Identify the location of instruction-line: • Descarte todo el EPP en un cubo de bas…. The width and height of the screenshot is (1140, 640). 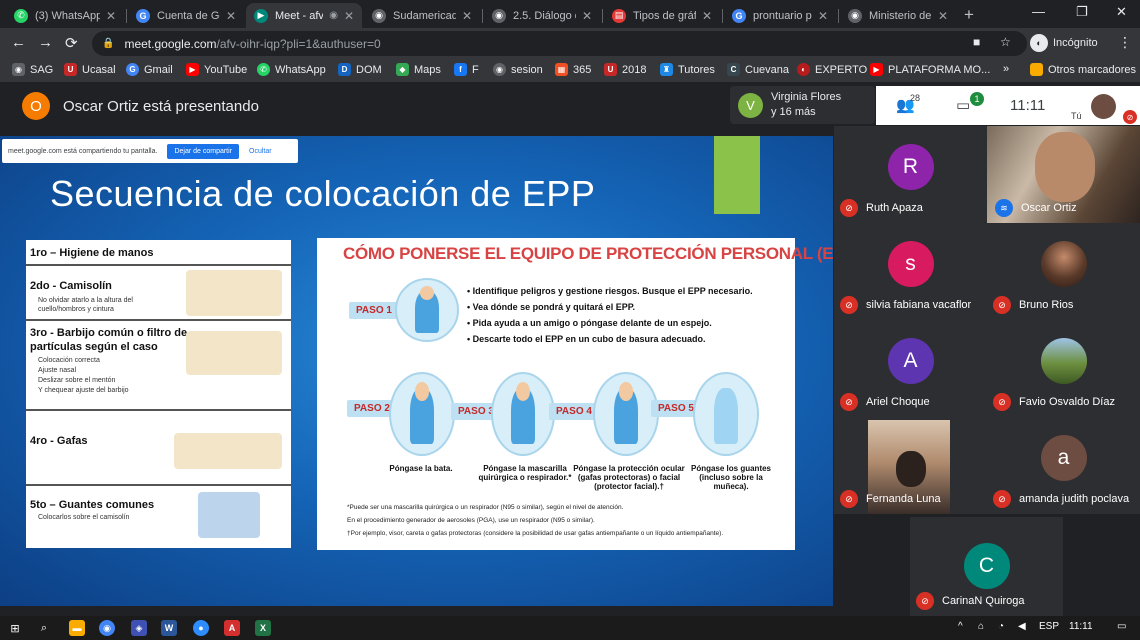
(586, 339).